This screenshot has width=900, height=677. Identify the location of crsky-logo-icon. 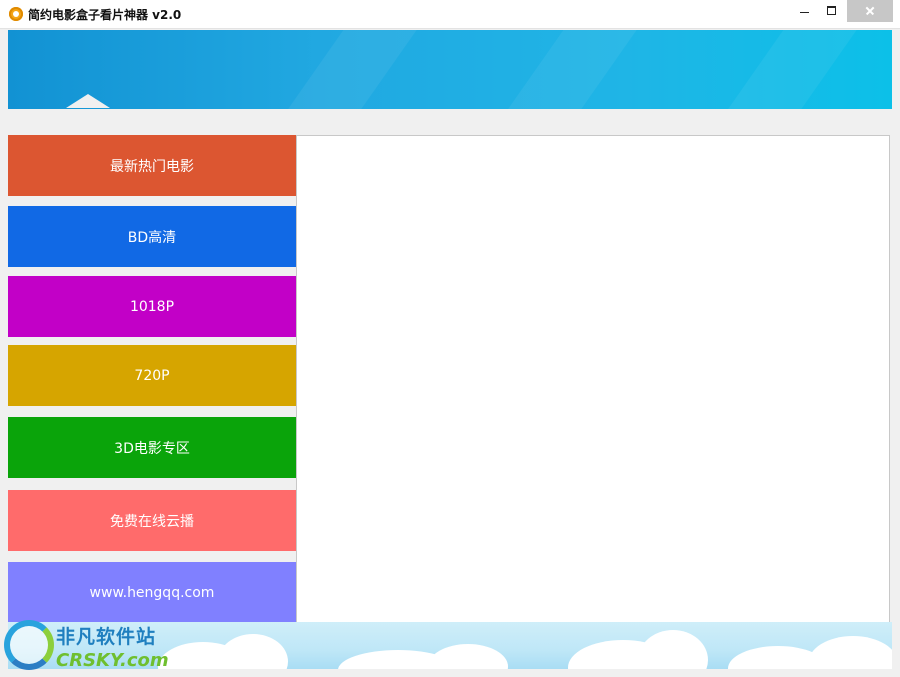
(29, 645).